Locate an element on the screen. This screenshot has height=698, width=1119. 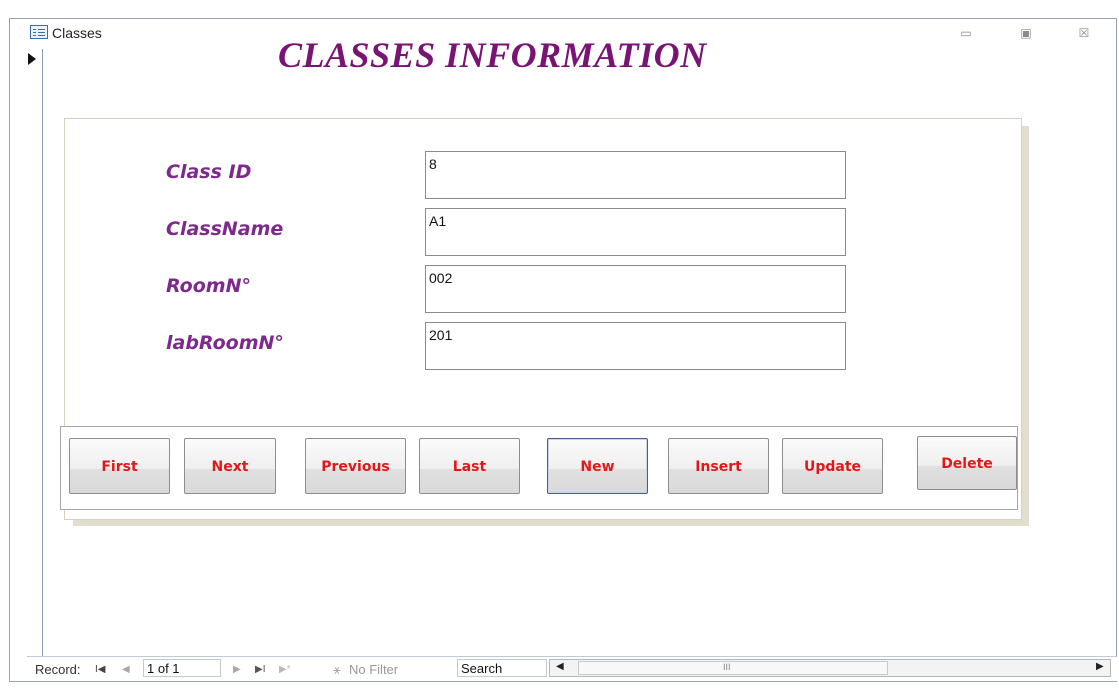
update-button: Update is located at coordinates (832, 466).